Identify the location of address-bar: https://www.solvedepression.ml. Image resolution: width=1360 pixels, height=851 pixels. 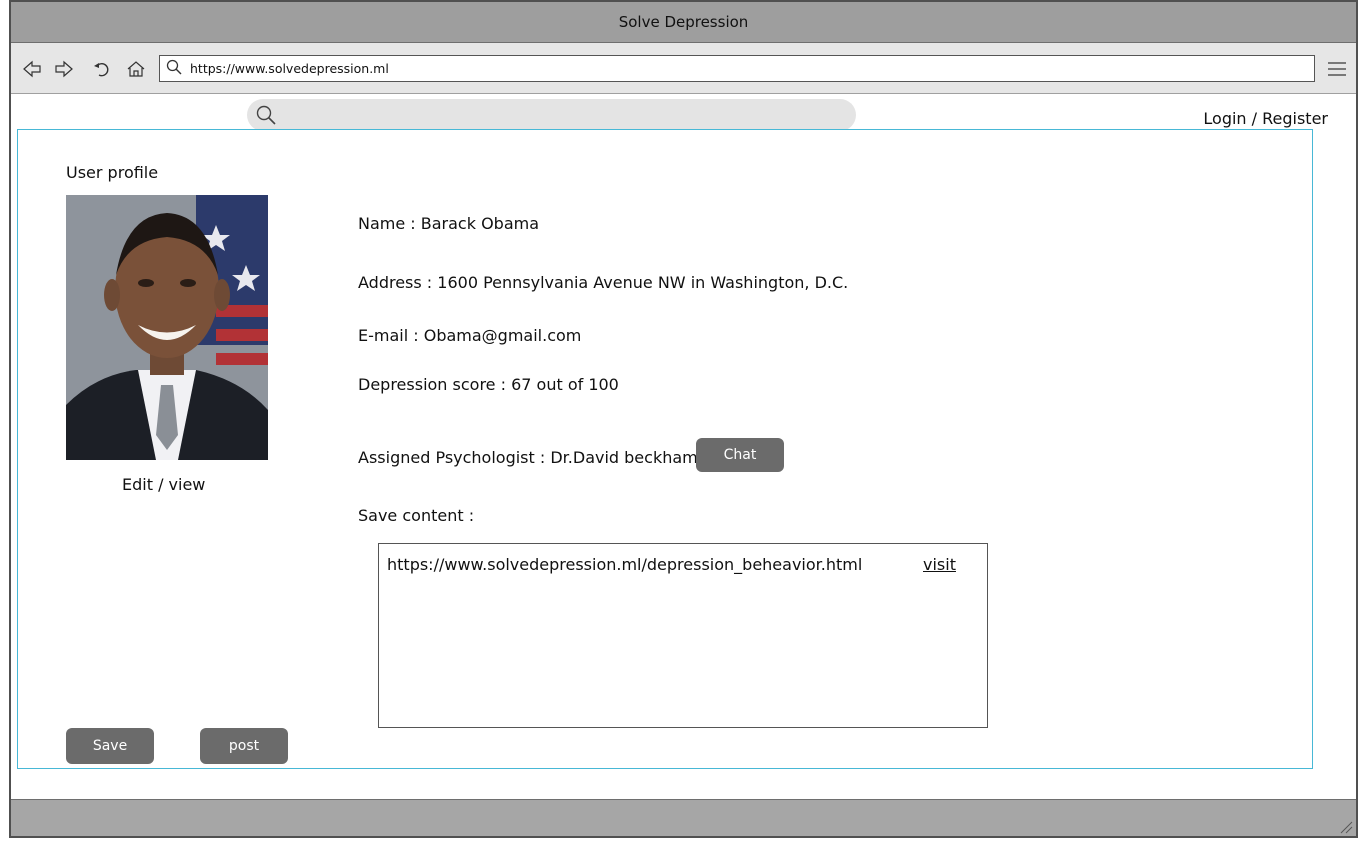
(737, 68).